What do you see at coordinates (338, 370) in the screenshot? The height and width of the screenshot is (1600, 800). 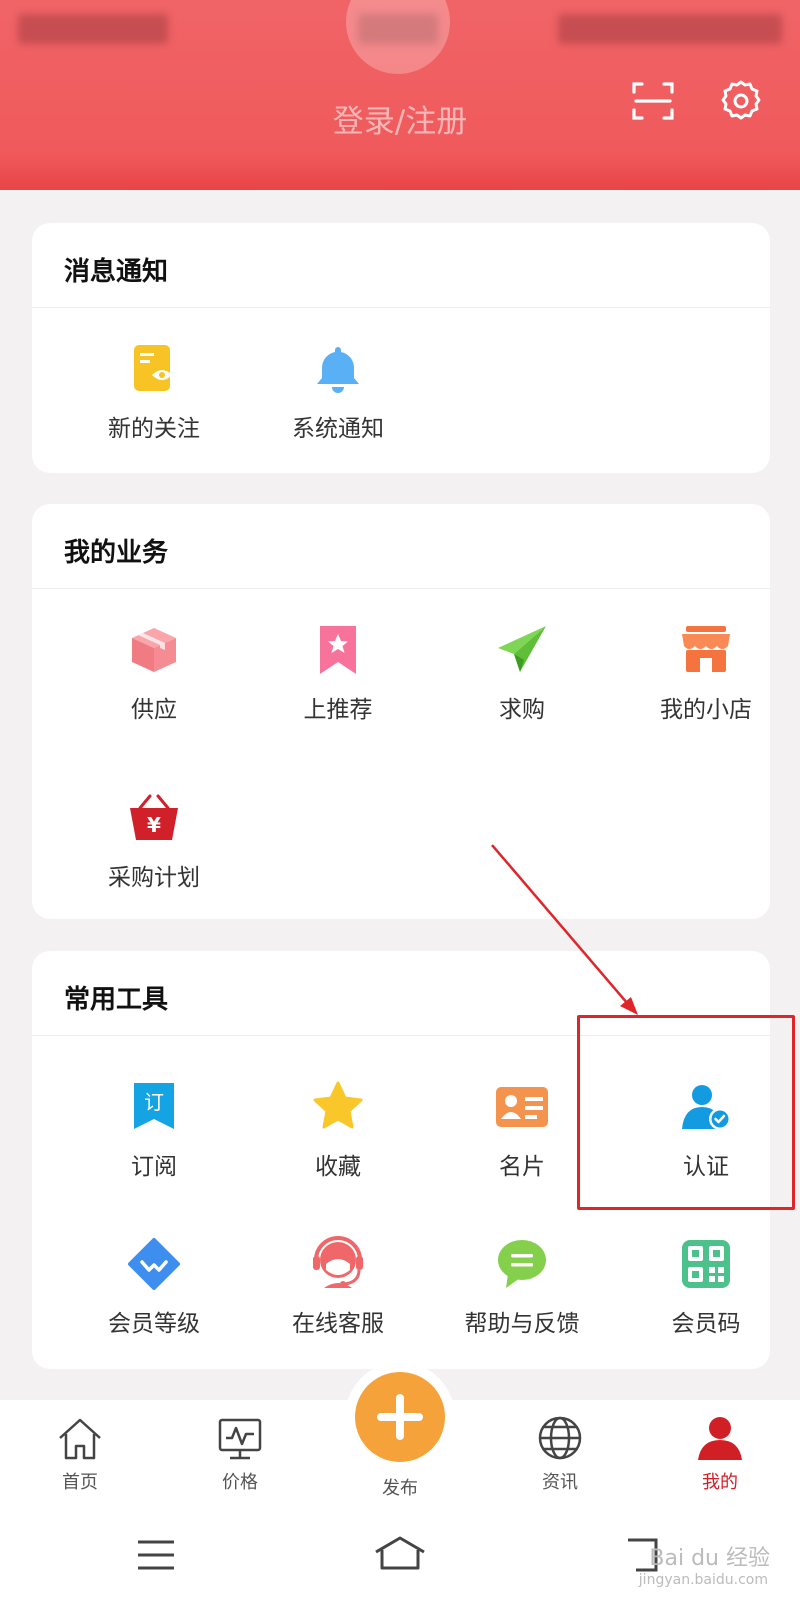 I see `bell-icon` at bounding box center [338, 370].